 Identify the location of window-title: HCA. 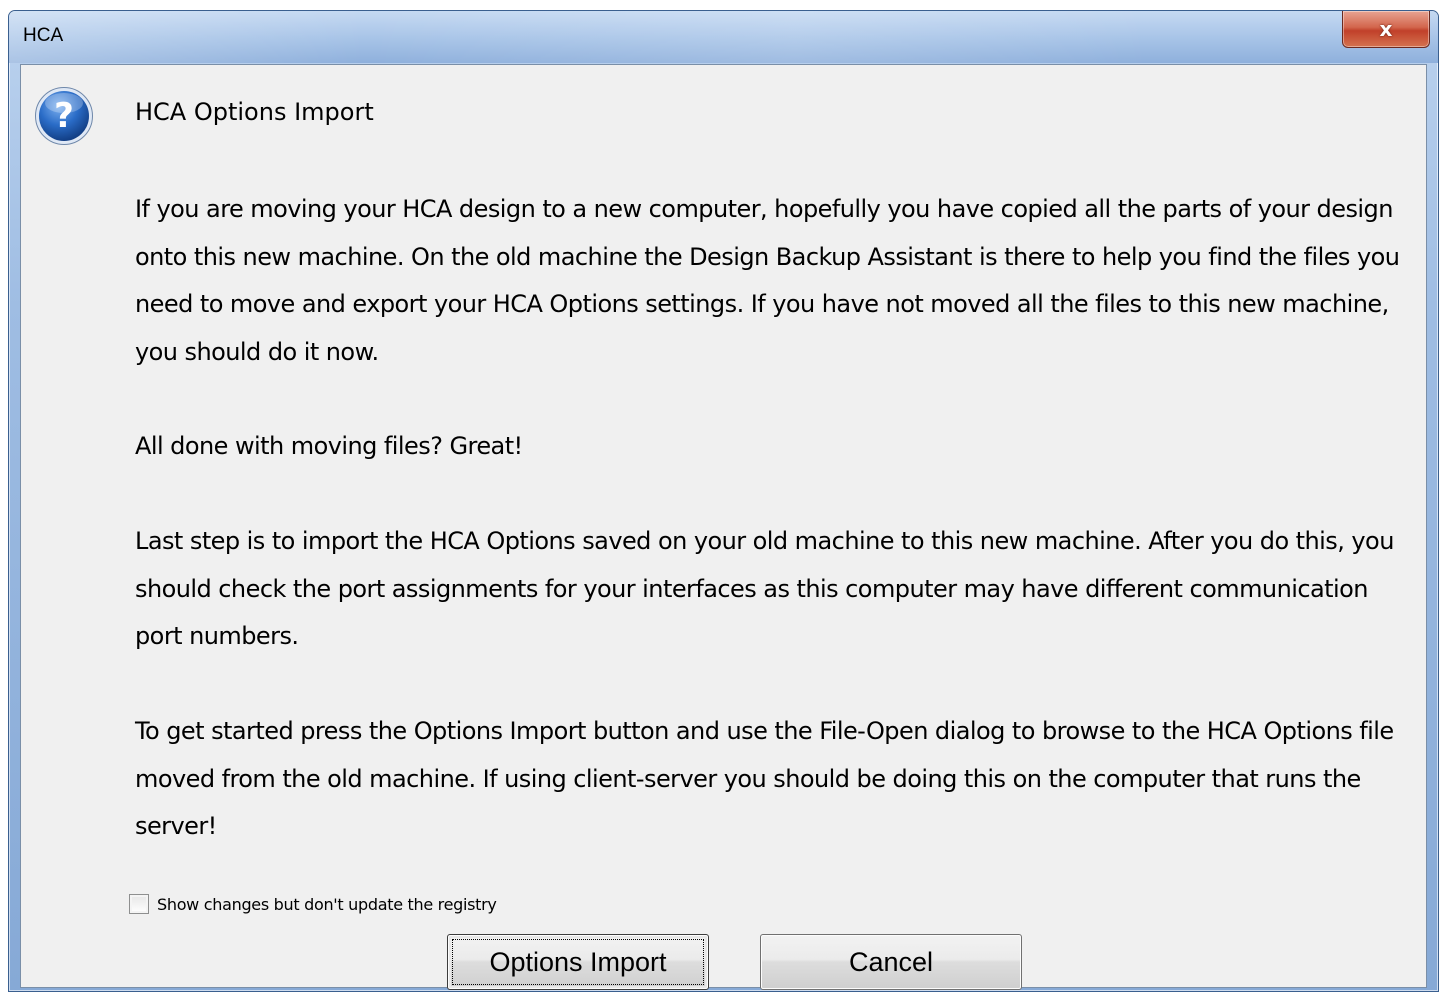
(43, 35).